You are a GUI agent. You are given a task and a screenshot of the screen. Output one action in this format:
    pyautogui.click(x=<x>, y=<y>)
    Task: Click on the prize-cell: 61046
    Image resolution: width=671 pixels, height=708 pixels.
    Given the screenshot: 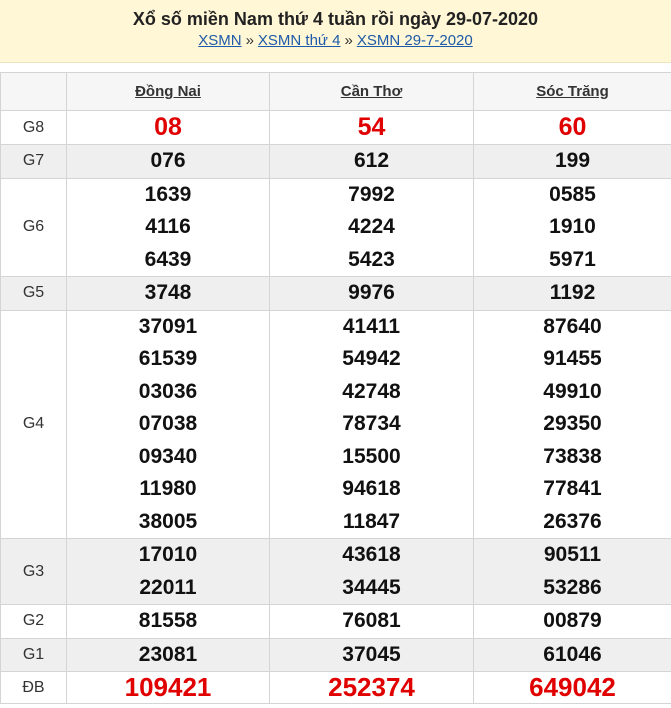 What is the action you would take?
    pyautogui.click(x=572, y=654)
    